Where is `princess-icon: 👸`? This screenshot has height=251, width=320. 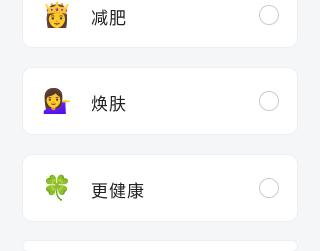
princess-icon: 👸 is located at coordinates (57, 15).